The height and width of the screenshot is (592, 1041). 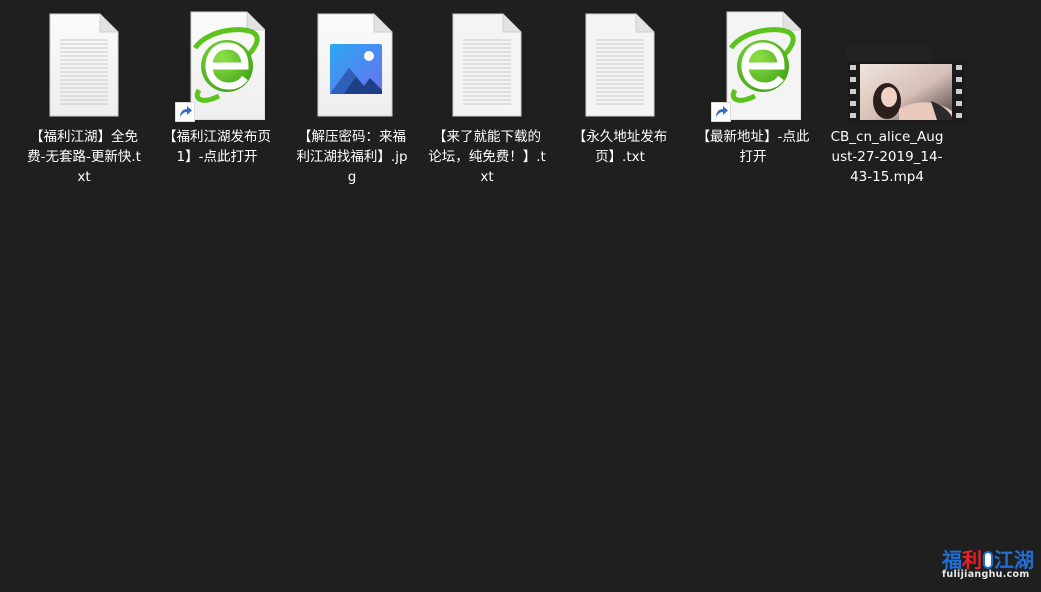 I want to click on file-name: 【福利江湖发布页1】-点此打开, so click(x=217, y=147).